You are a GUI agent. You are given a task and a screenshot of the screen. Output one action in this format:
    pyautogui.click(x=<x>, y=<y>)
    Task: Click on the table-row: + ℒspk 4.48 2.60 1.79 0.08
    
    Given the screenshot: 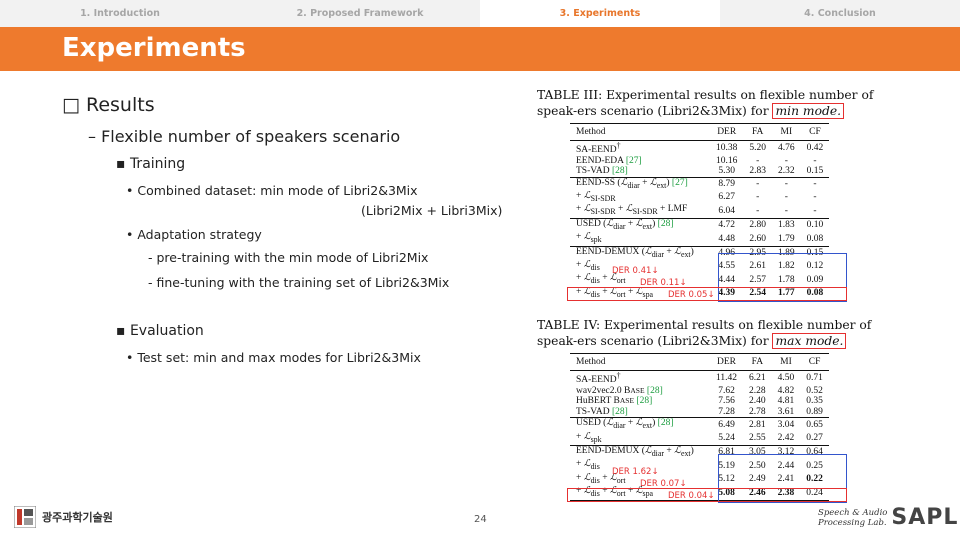 What is the action you would take?
    pyautogui.click(x=700, y=238)
    